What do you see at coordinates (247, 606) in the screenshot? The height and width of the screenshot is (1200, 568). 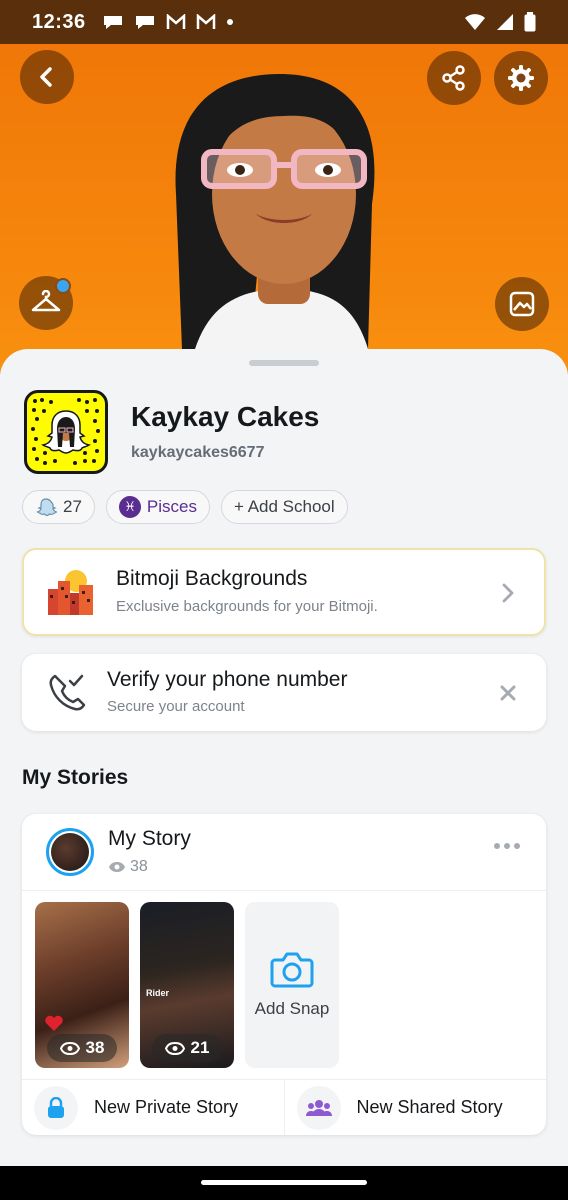 I see `bitmoji-card-subtitle: Exclusive backgrounds for your Bitmoji.` at bounding box center [247, 606].